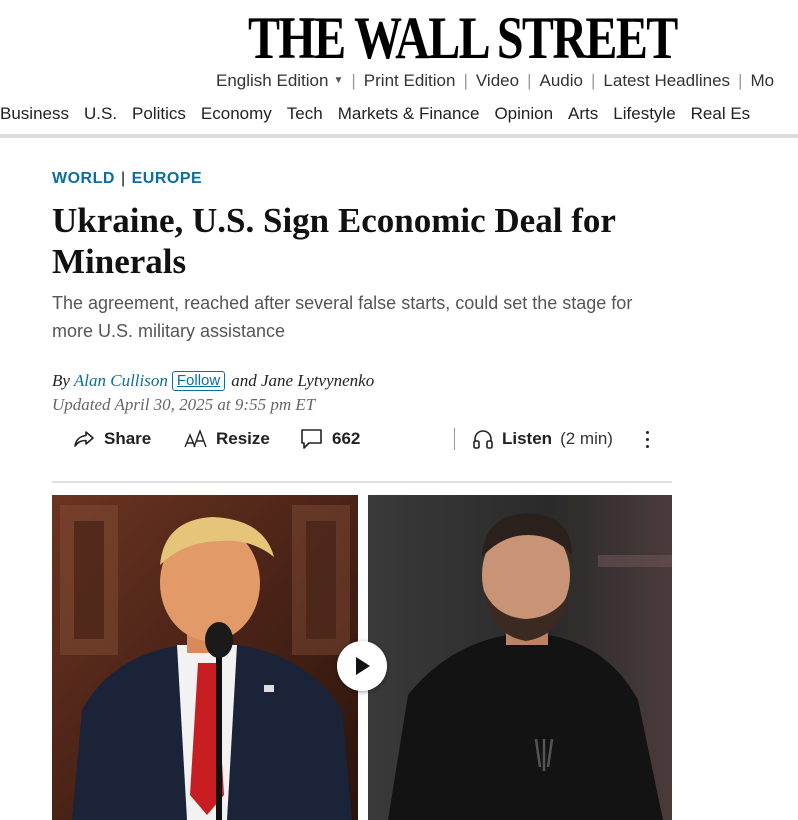 The image size is (798, 820). Describe the element at coordinates (195, 438) in the screenshot. I see `text-resize-icon` at that location.